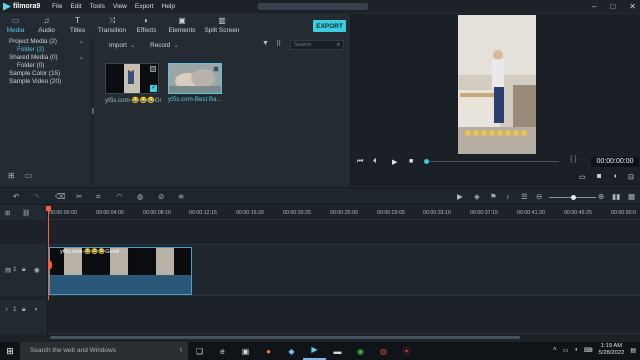  Describe the element at coordinates (199, 351) in the screenshot. I see `task-view-icon: ❏` at that location.